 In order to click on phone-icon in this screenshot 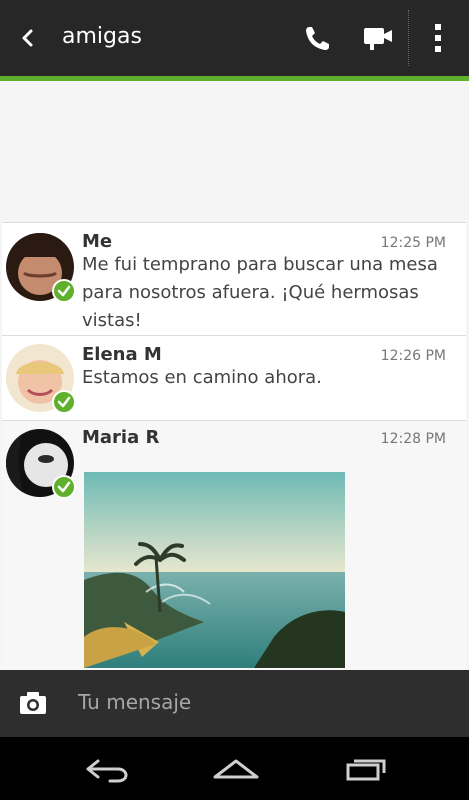, I will do `click(317, 38)`.